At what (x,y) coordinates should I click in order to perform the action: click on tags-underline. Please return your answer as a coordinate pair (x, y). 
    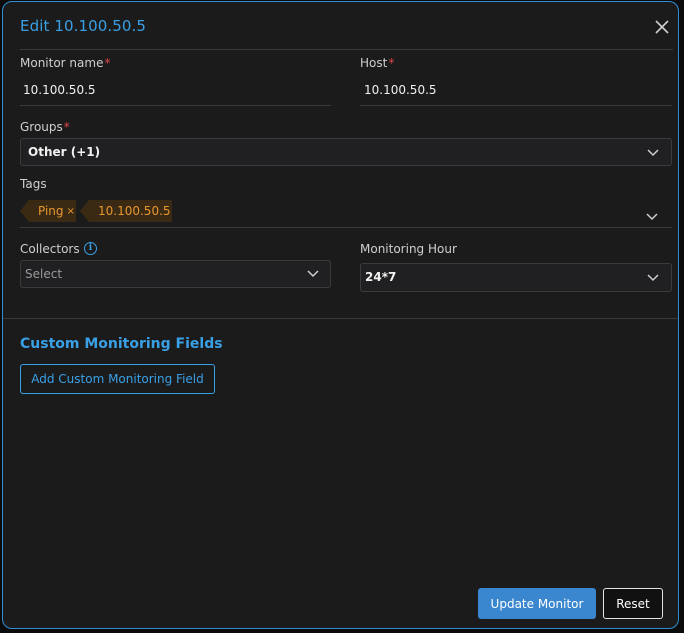
    Looking at the image, I should click on (346, 227).